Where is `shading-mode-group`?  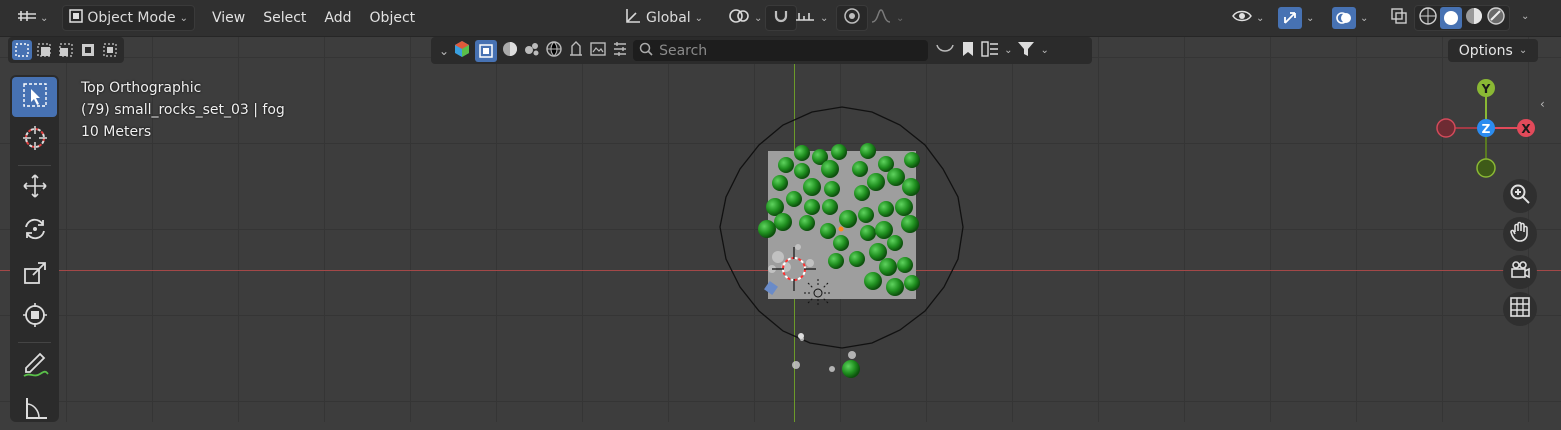 shading-mode-group is located at coordinates (1462, 18).